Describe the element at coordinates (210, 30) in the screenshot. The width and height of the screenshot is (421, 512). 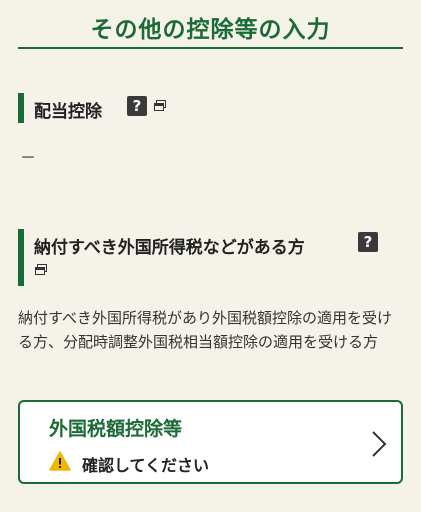
I see `page-title: その他の控除等の入力` at that location.